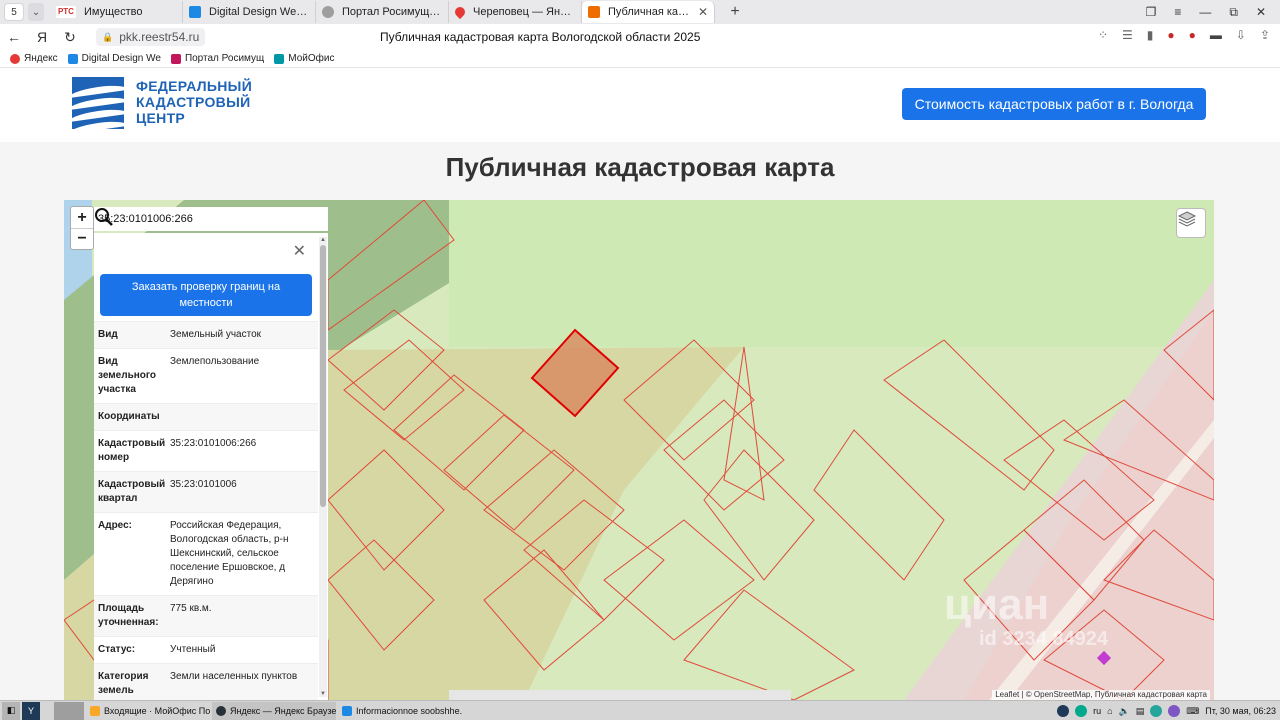 The height and width of the screenshot is (721, 1280). What do you see at coordinates (1097, 711) in the screenshot?
I see `language-indicator: ru` at bounding box center [1097, 711].